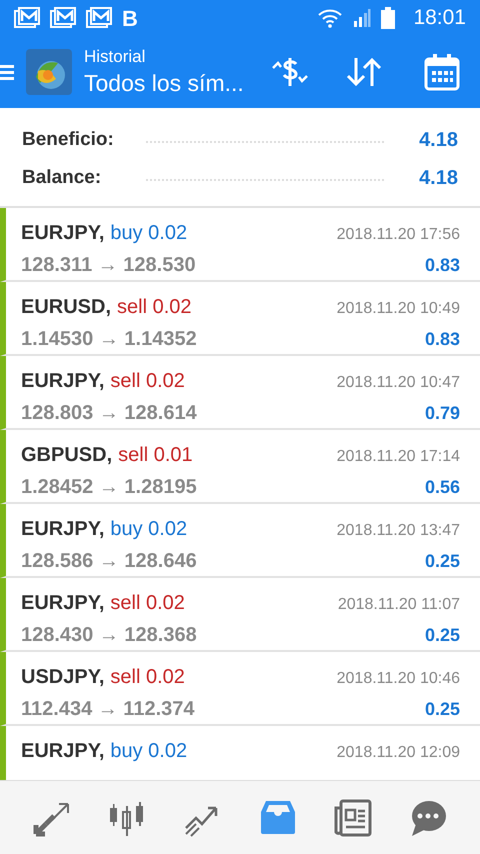 This screenshot has width=480, height=854. Describe the element at coordinates (155, 455) in the screenshot. I see `trade-side-volume: sell 0.01` at that location.